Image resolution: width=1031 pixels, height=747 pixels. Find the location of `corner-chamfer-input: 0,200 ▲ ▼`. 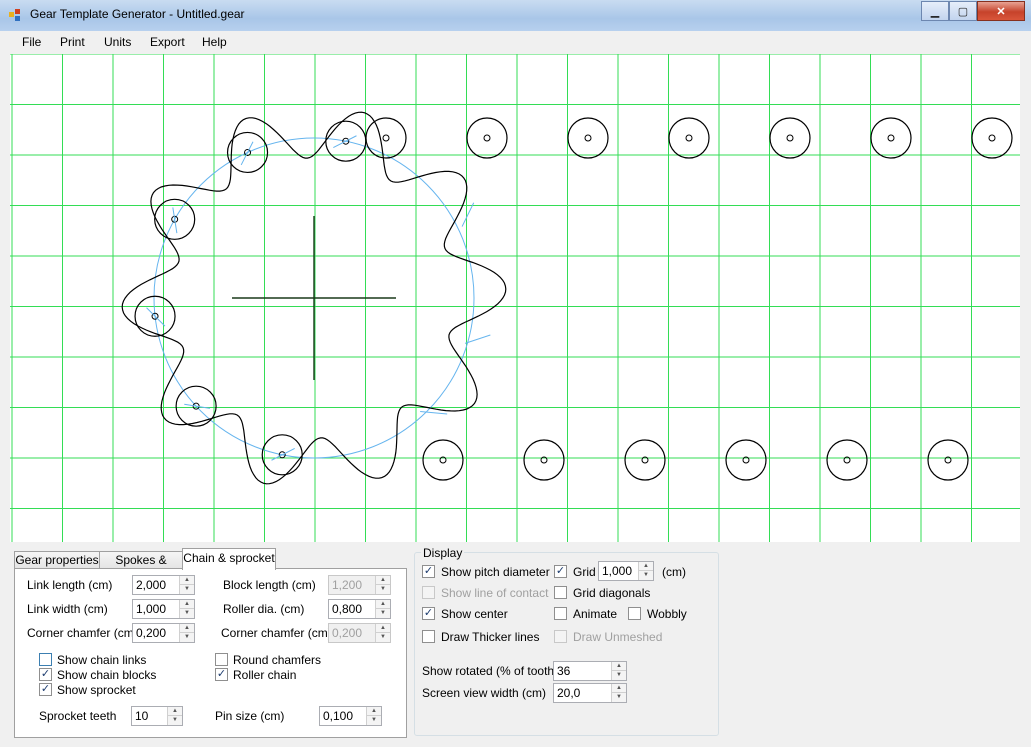

corner-chamfer-input: 0,200 ▲ ▼ is located at coordinates (163, 633).